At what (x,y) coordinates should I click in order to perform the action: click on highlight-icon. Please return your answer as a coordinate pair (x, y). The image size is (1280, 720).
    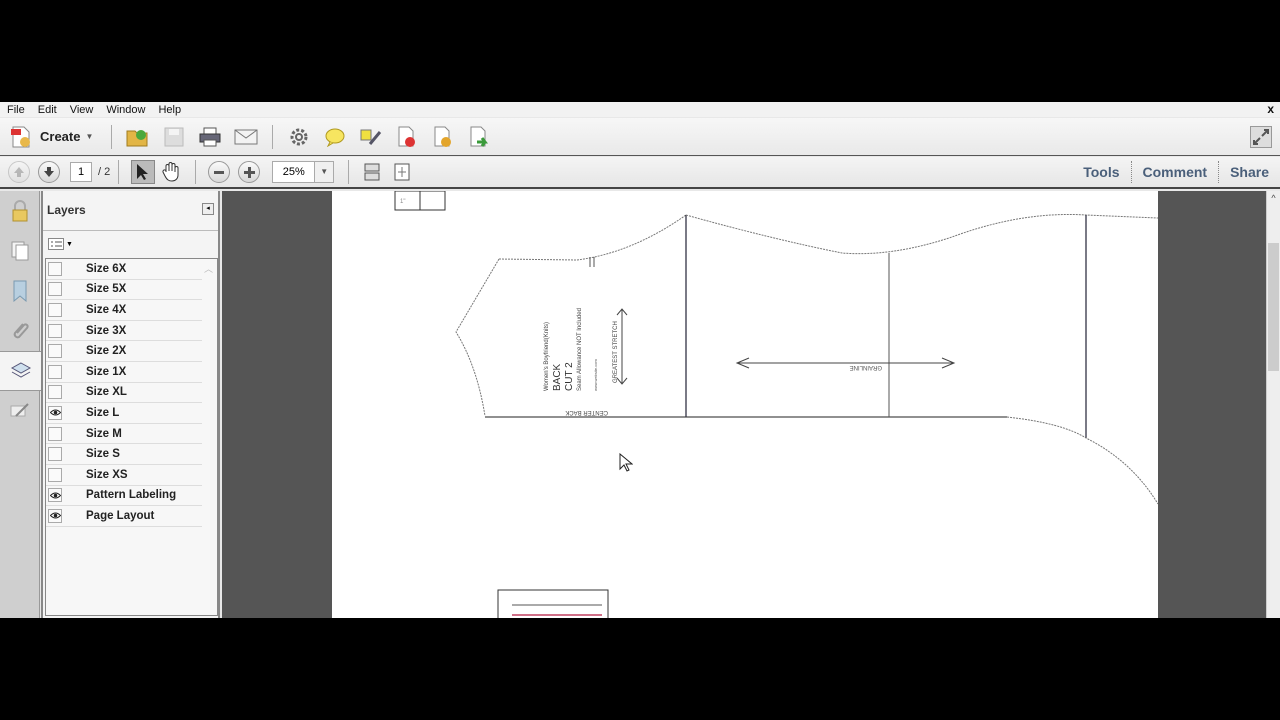
    Looking at the image, I should click on (371, 137).